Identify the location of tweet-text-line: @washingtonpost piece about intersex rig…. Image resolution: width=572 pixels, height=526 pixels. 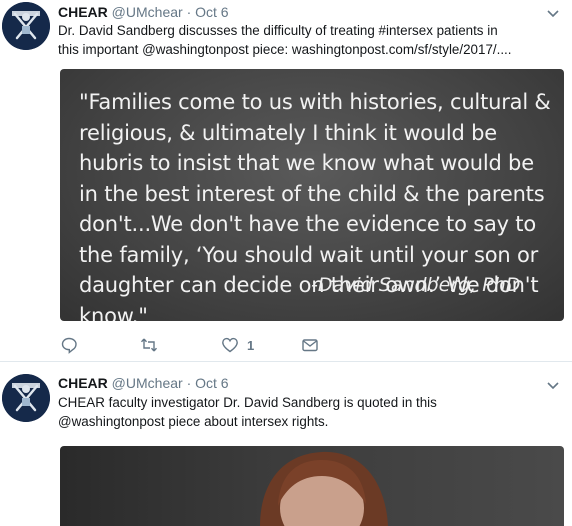
(193, 421).